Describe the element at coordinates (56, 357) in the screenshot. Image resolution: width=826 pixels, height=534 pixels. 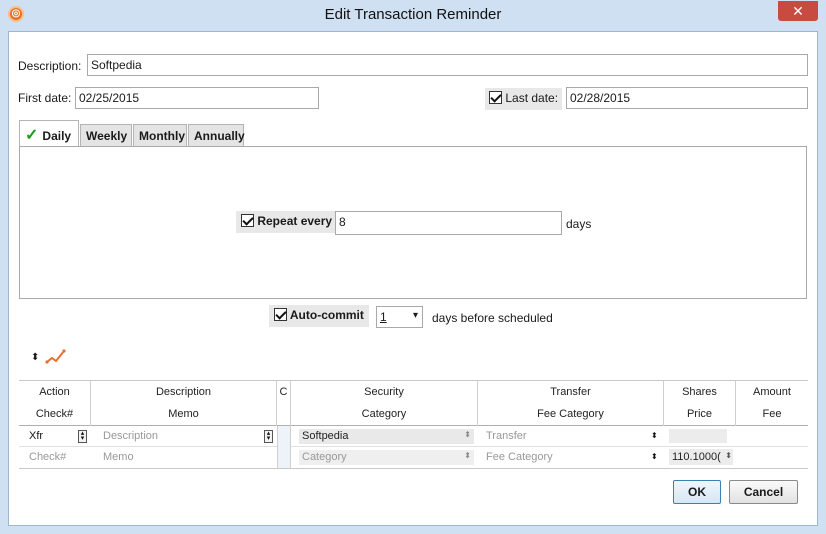
I see `chart-line-icon` at that location.